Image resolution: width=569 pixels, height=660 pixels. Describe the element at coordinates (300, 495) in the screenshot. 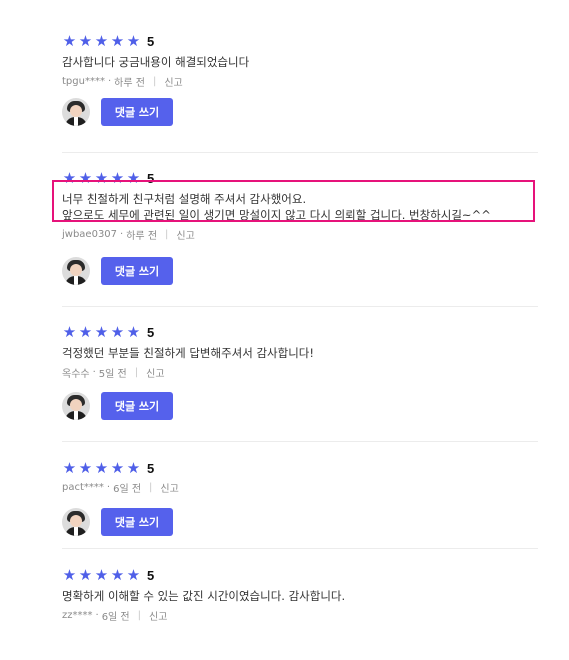

I see `review-item: ★ ★ ★ ★ ★ 5 pact**** · 6일 전 | 신고 댓글 쓰기` at that location.